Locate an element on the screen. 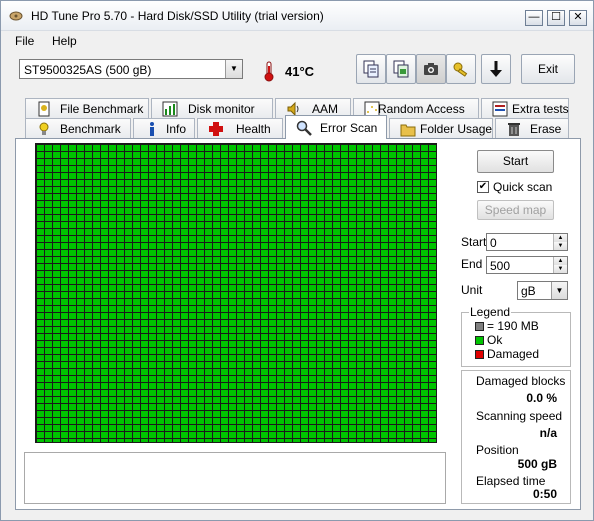 The width and height of the screenshot is (594, 521). copy-text-button is located at coordinates (371, 69).